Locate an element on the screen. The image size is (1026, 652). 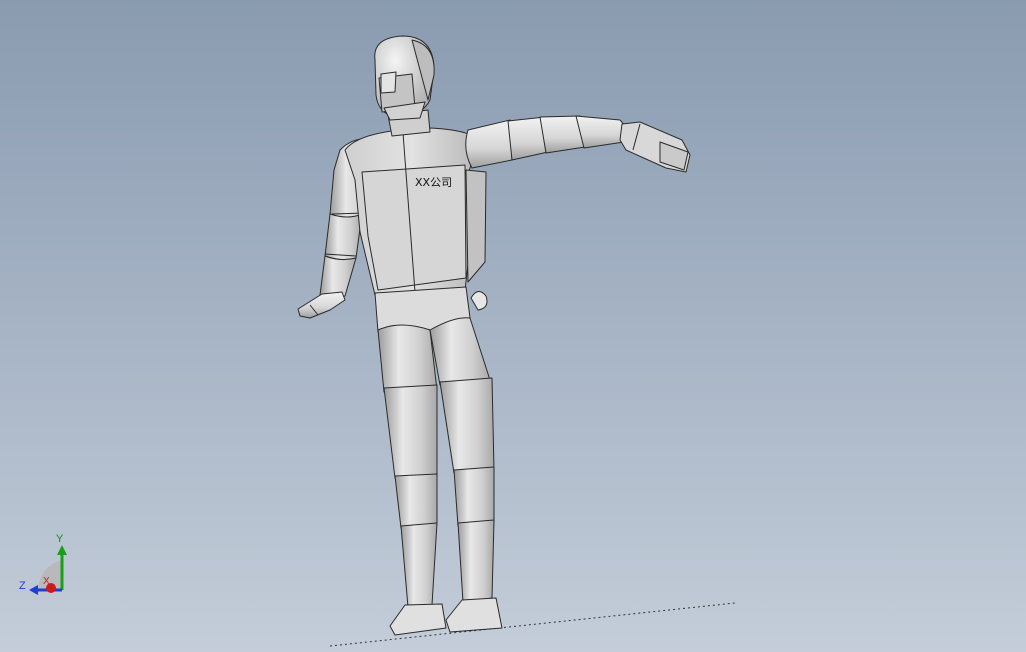
visor-window is located at coordinates (388, 82).